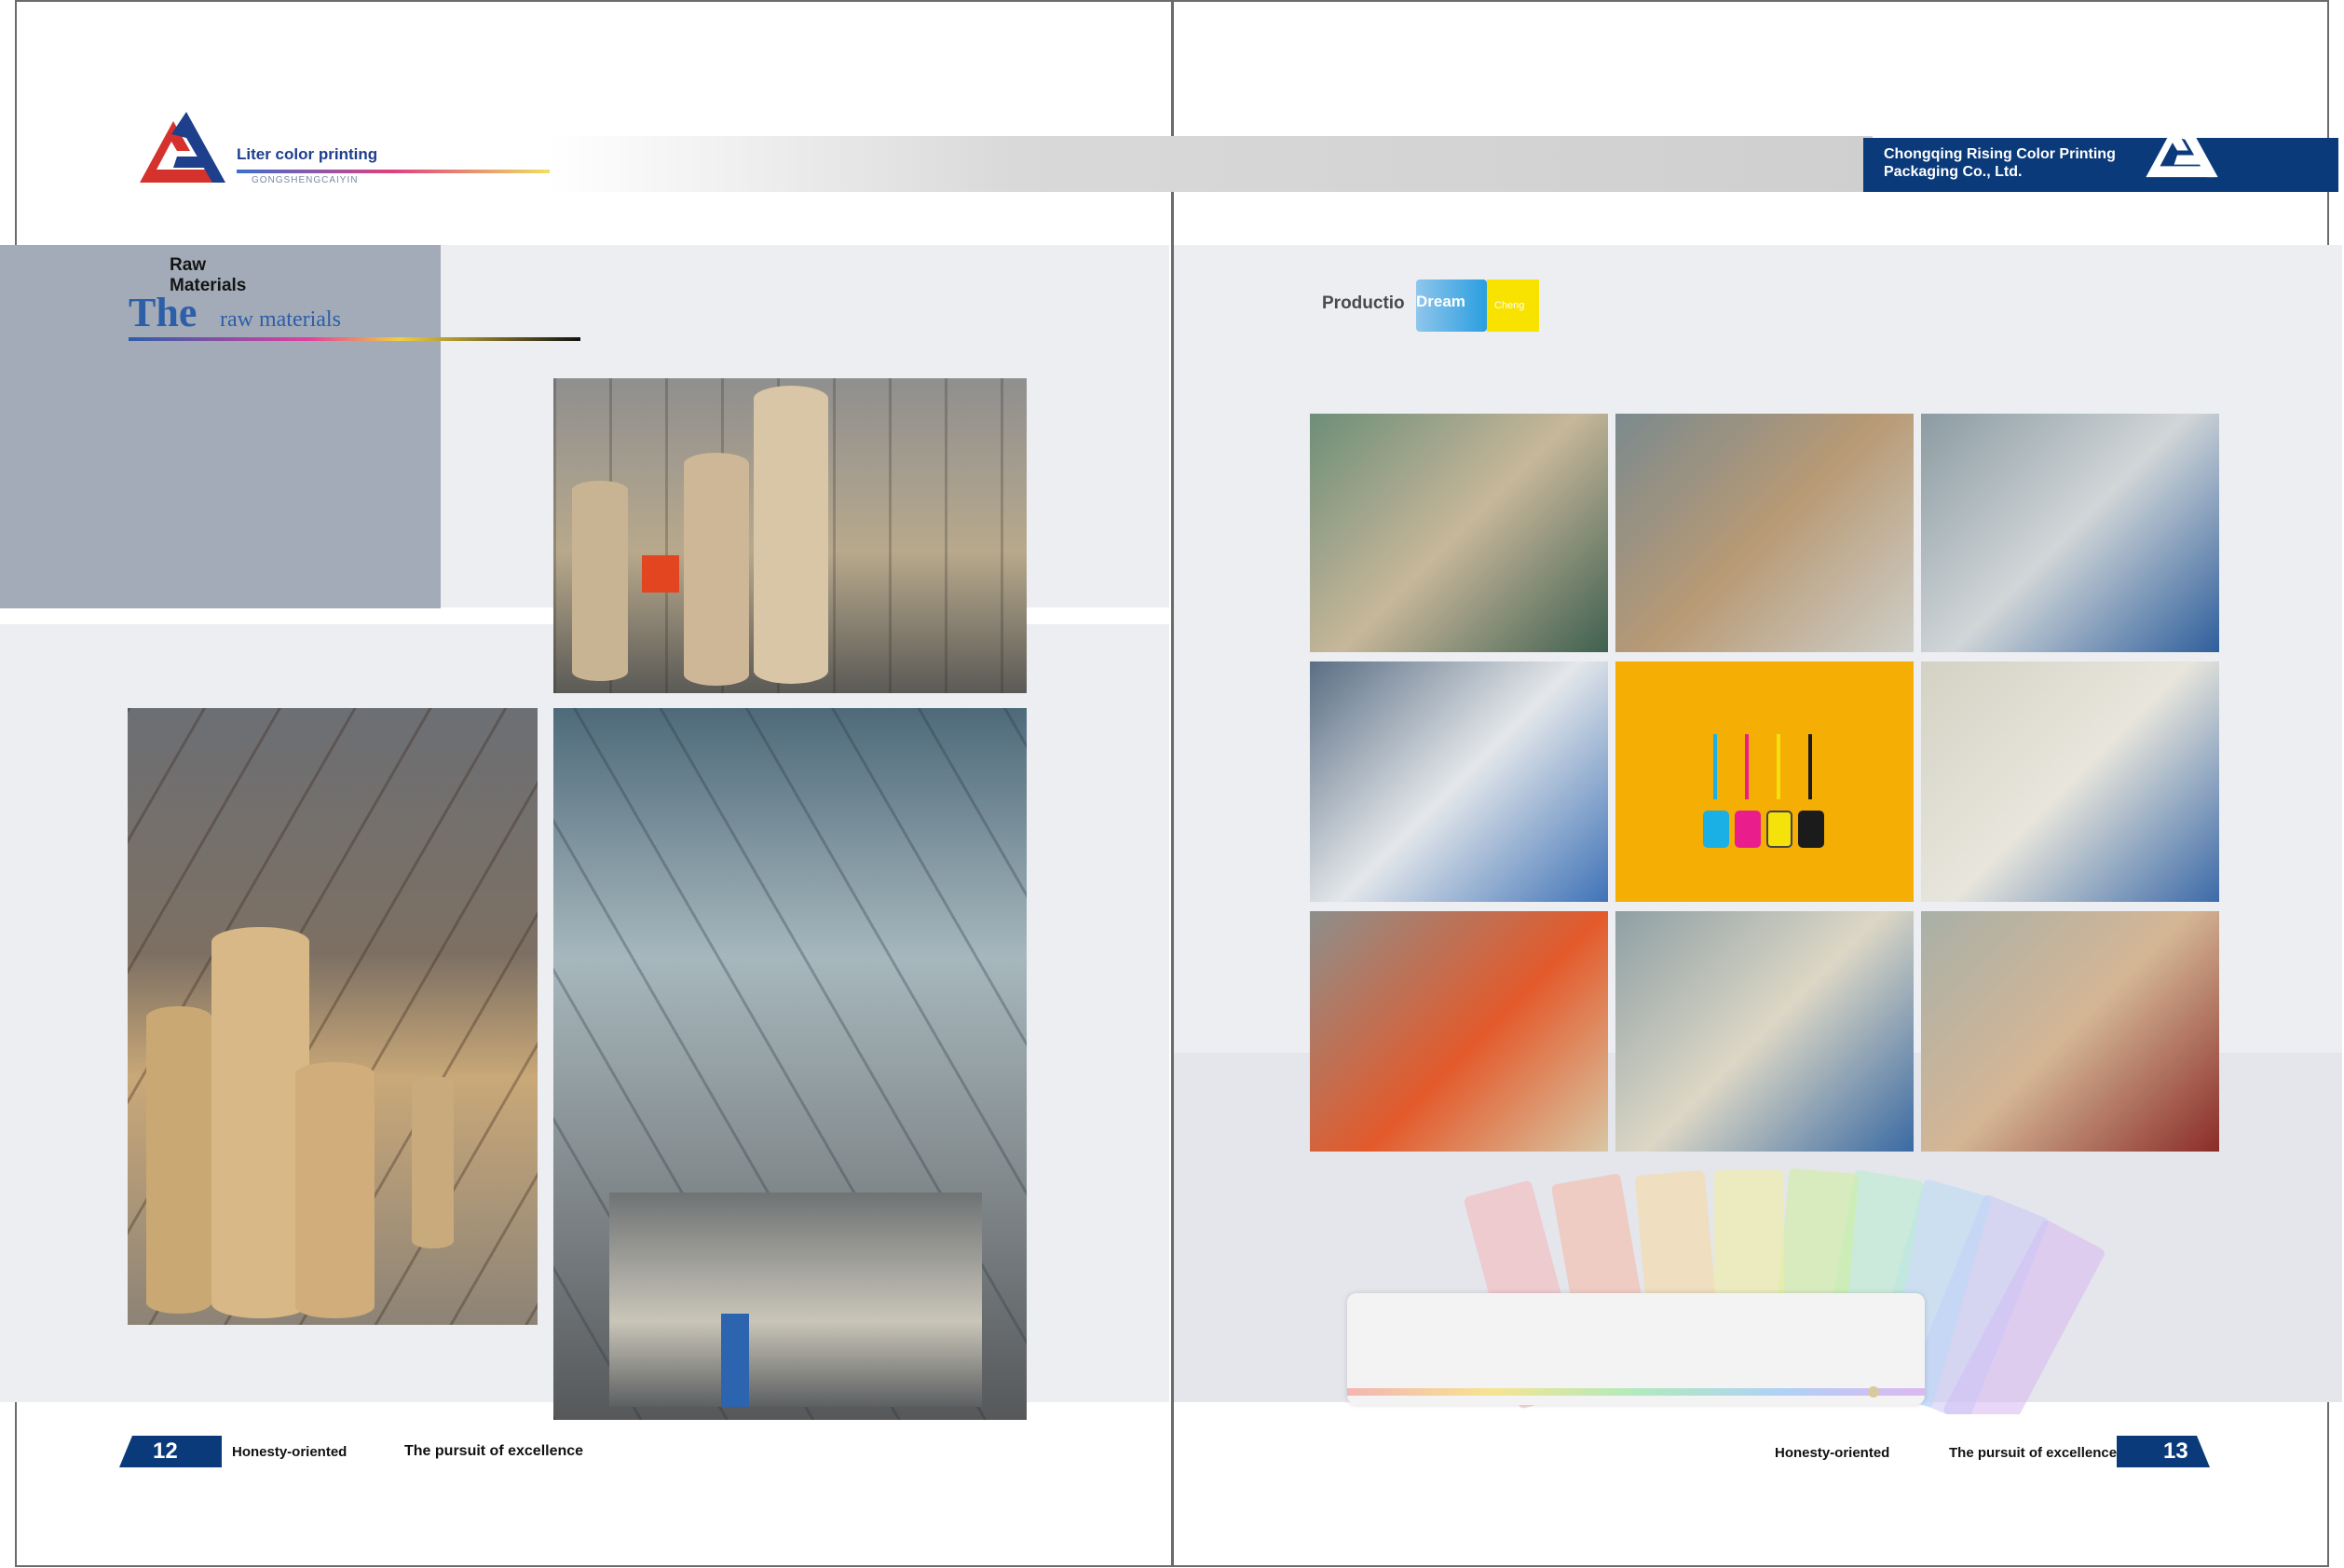 The image size is (2344, 1568). I want to click on page-number-left: 12, so click(165, 1451).